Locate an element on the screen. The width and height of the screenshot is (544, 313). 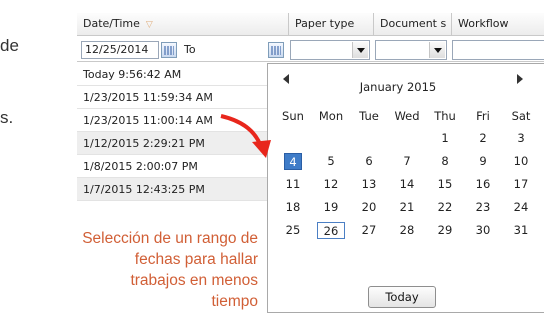
column-header-label: Paper type is located at coordinates (325, 23).